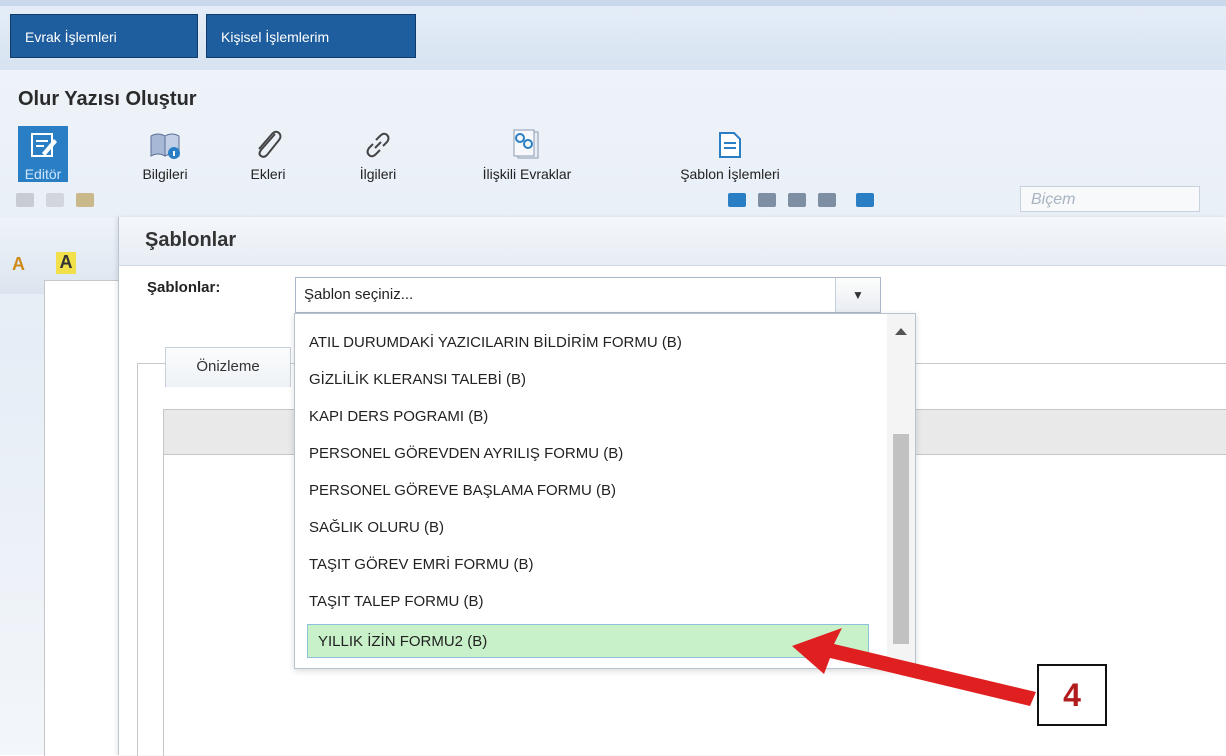 The width and height of the screenshot is (1226, 756). What do you see at coordinates (589, 491) in the screenshot?
I see `list-item: PERSONEL GÖREVE BAŞLAMA FORMU (B)` at bounding box center [589, 491].